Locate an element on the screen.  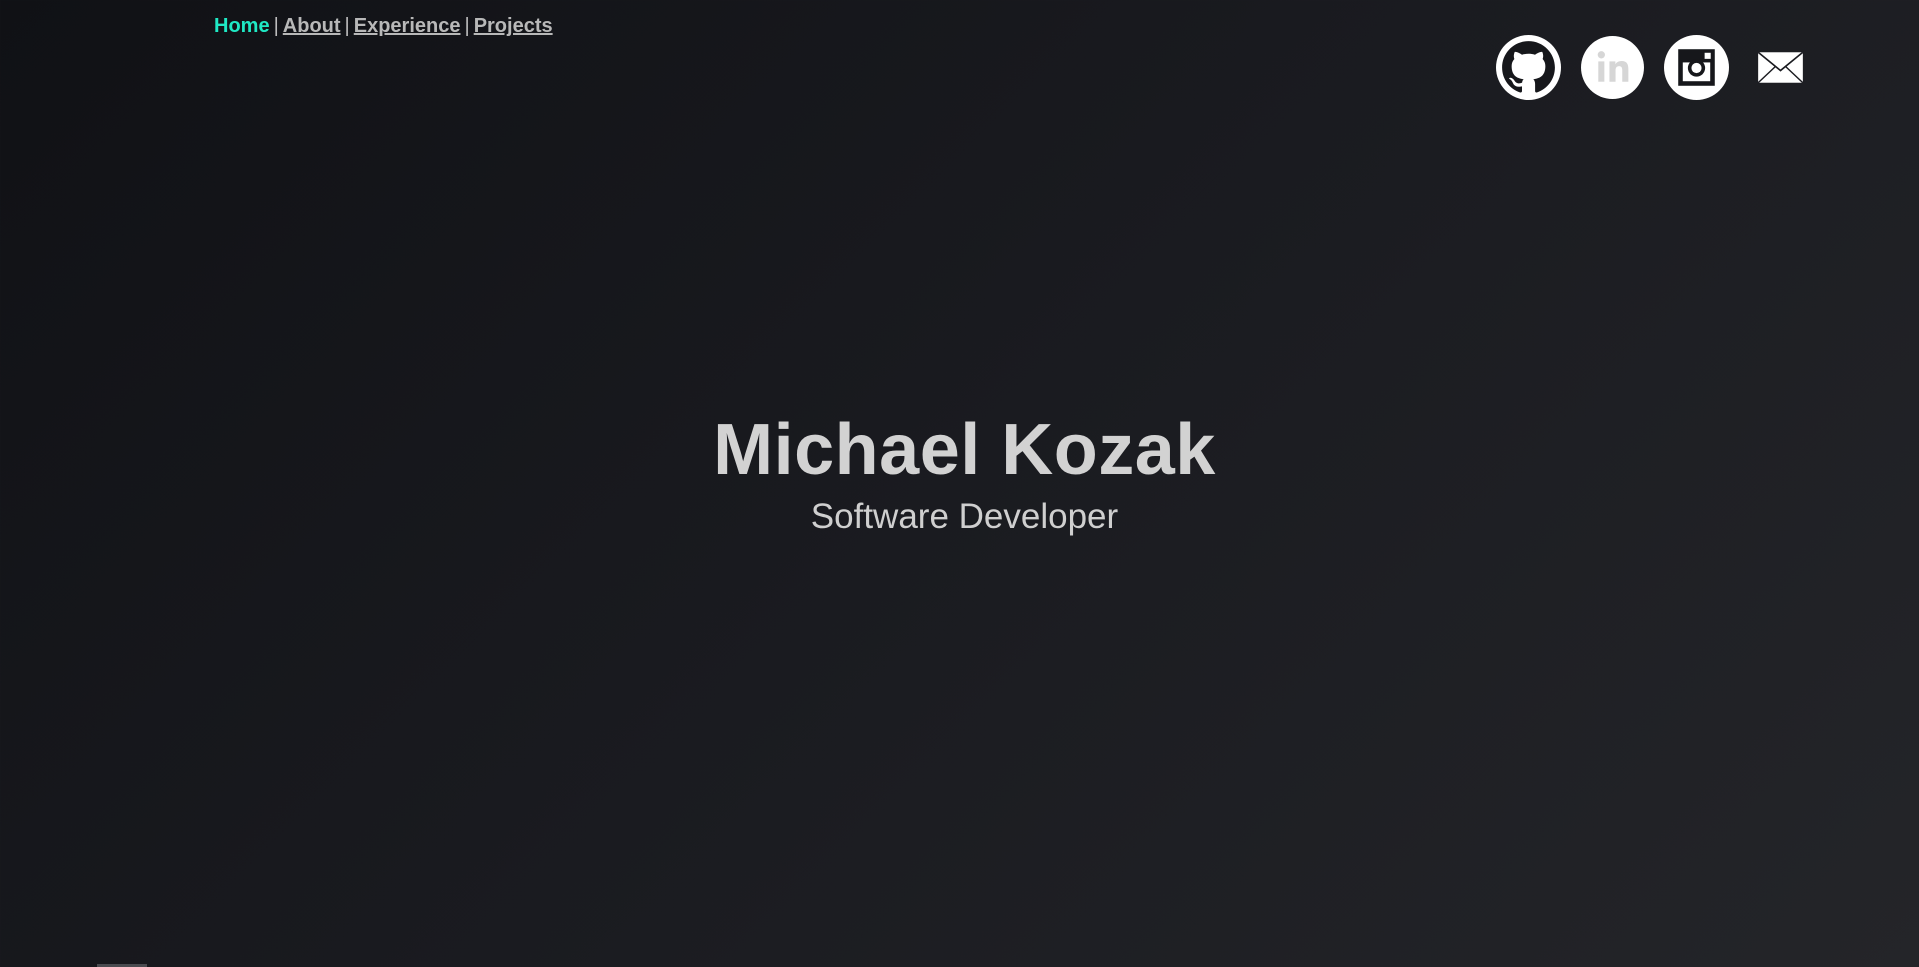
mail-icon is located at coordinates (1780, 67).